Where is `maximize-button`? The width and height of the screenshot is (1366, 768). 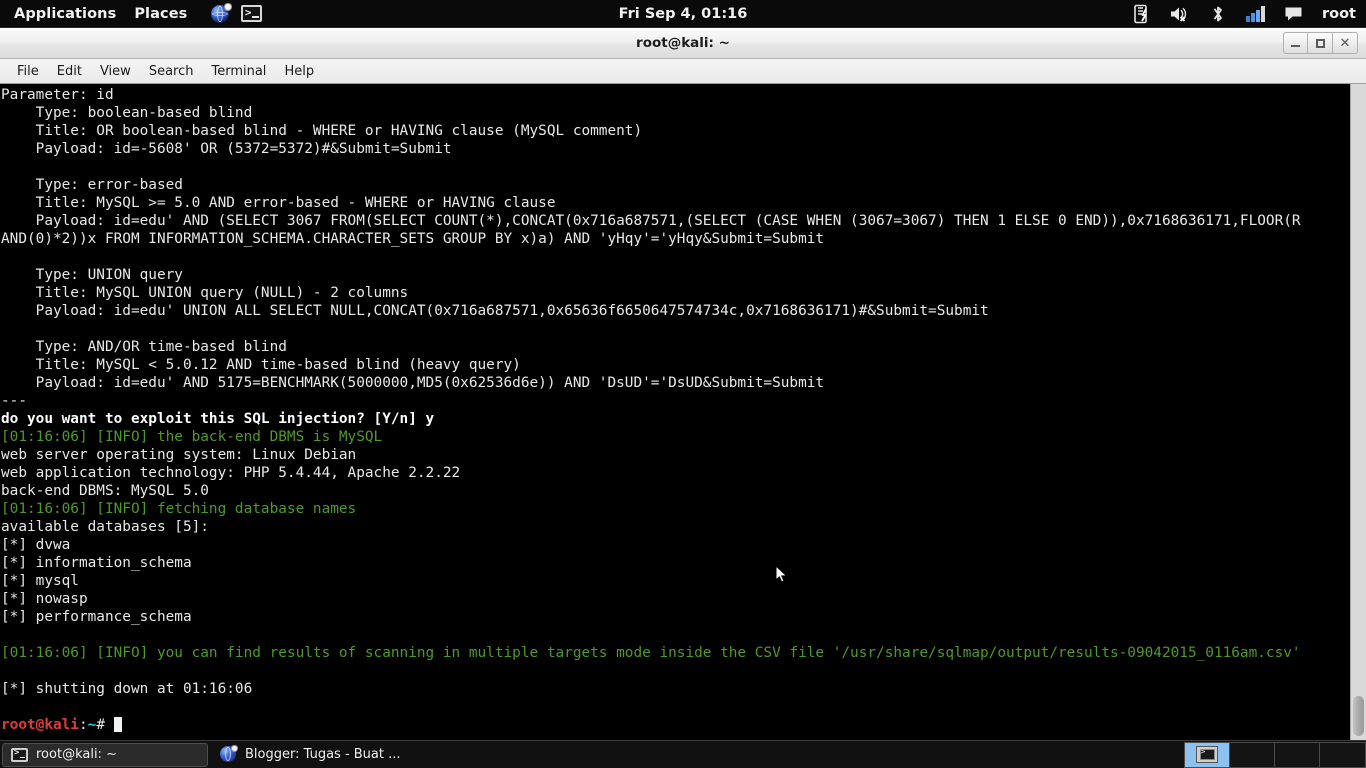 maximize-button is located at coordinates (1320, 43).